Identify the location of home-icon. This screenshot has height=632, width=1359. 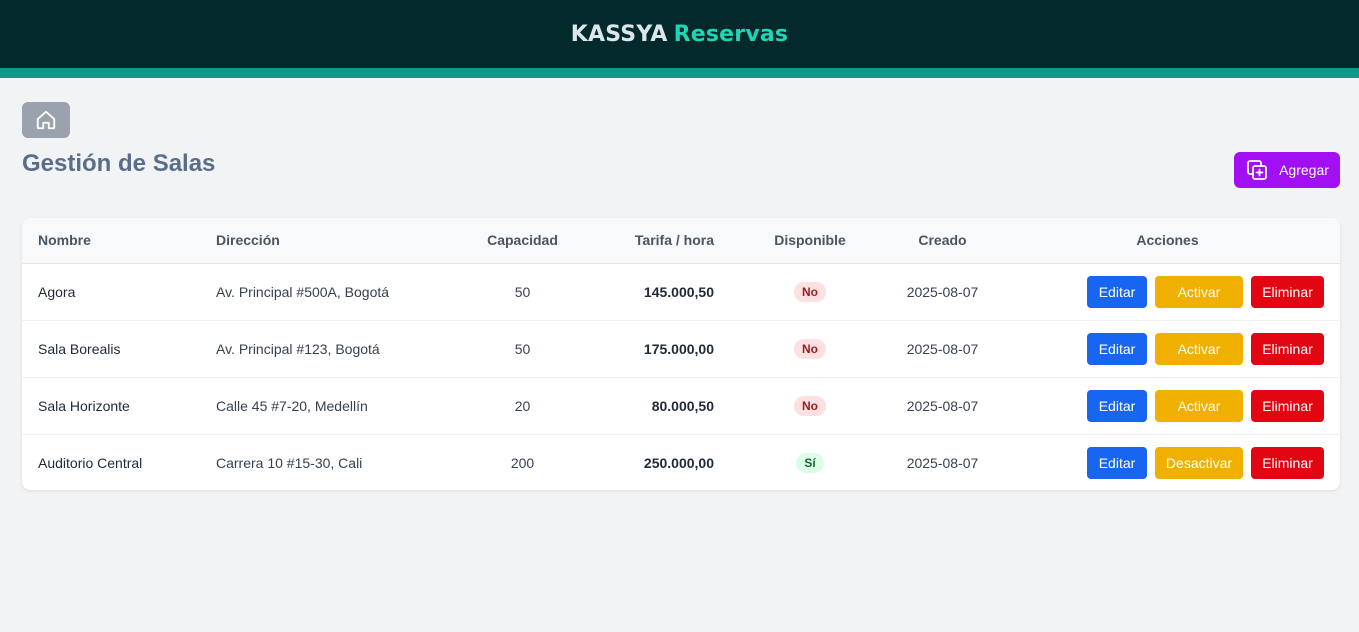
(46, 120).